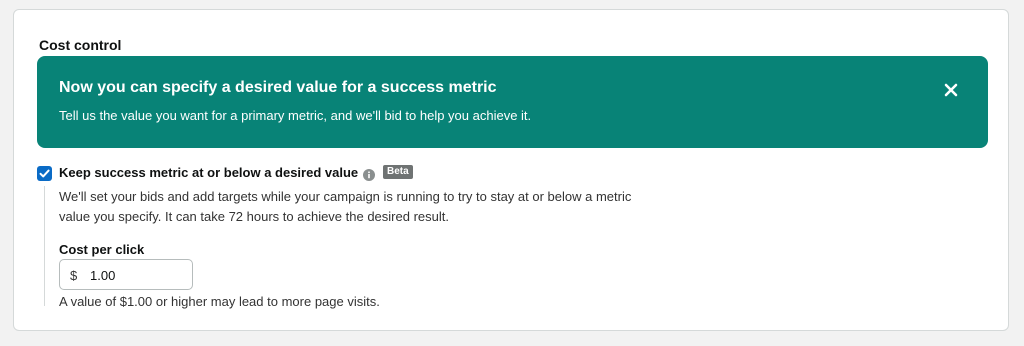  Describe the element at coordinates (369, 174) in the screenshot. I see `info-icon` at that location.